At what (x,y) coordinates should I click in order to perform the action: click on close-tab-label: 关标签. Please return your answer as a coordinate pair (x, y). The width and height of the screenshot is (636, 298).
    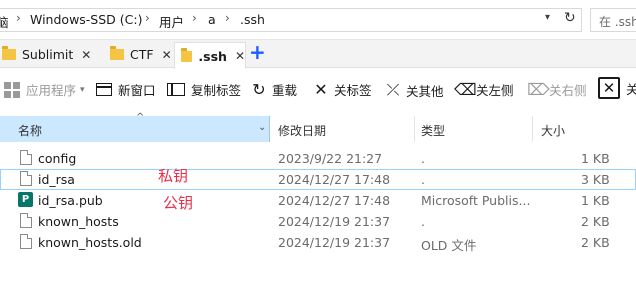
    Looking at the image, I should click on (353, 90).